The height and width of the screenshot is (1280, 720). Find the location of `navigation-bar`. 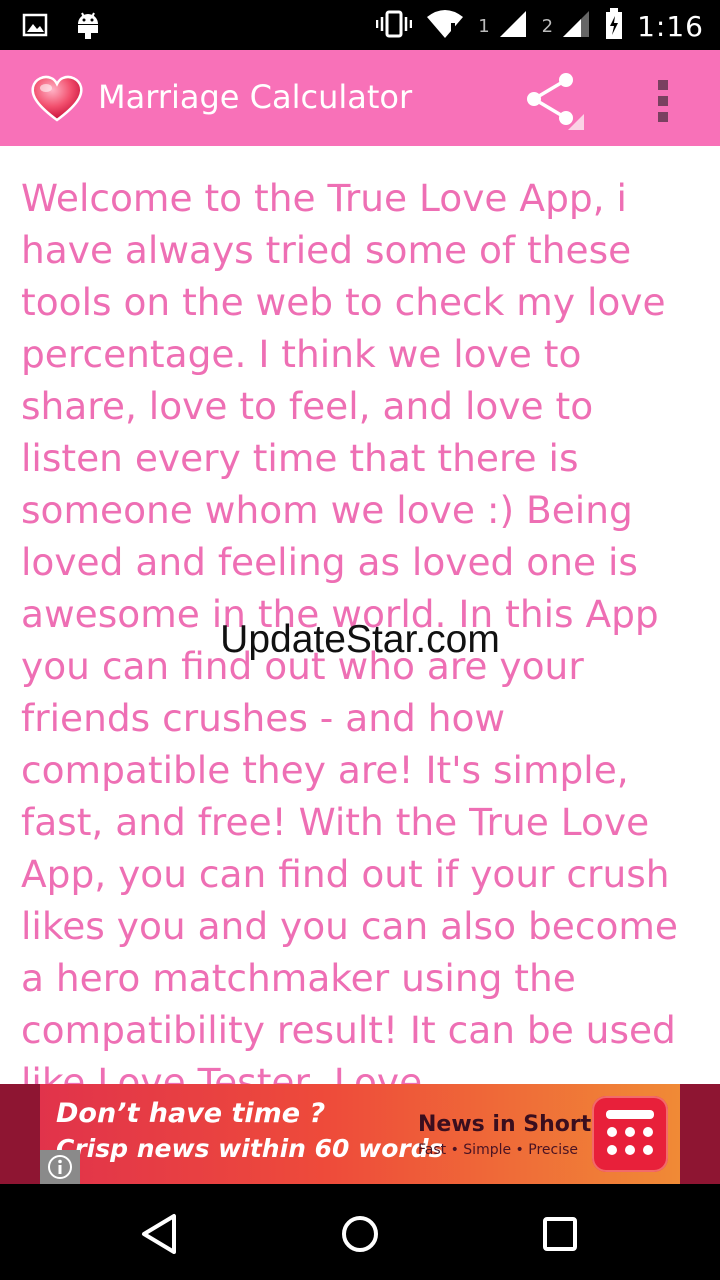

navigation-bar is located at coordinates (360, 1232).